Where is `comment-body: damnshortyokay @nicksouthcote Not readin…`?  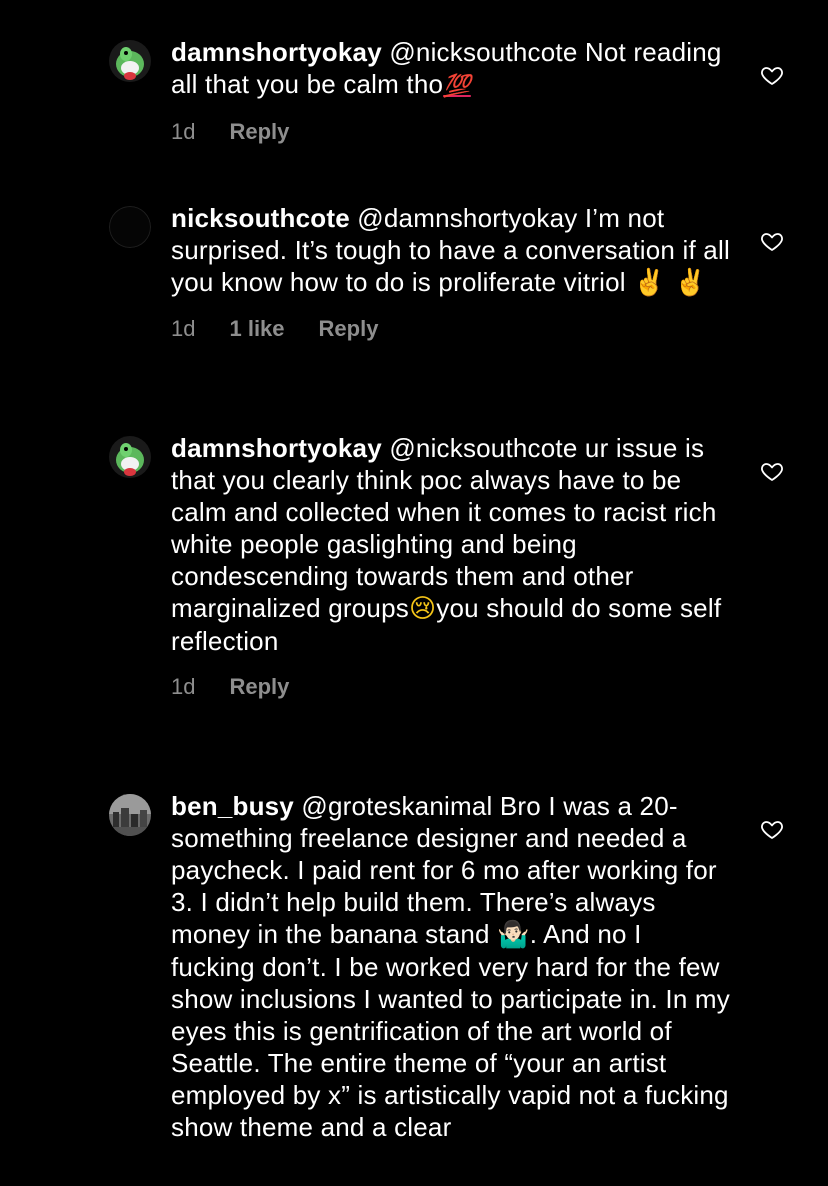
comment-body: damnshortyokay @nicksouthcote Not readin… is located at coordinates (451, 92).